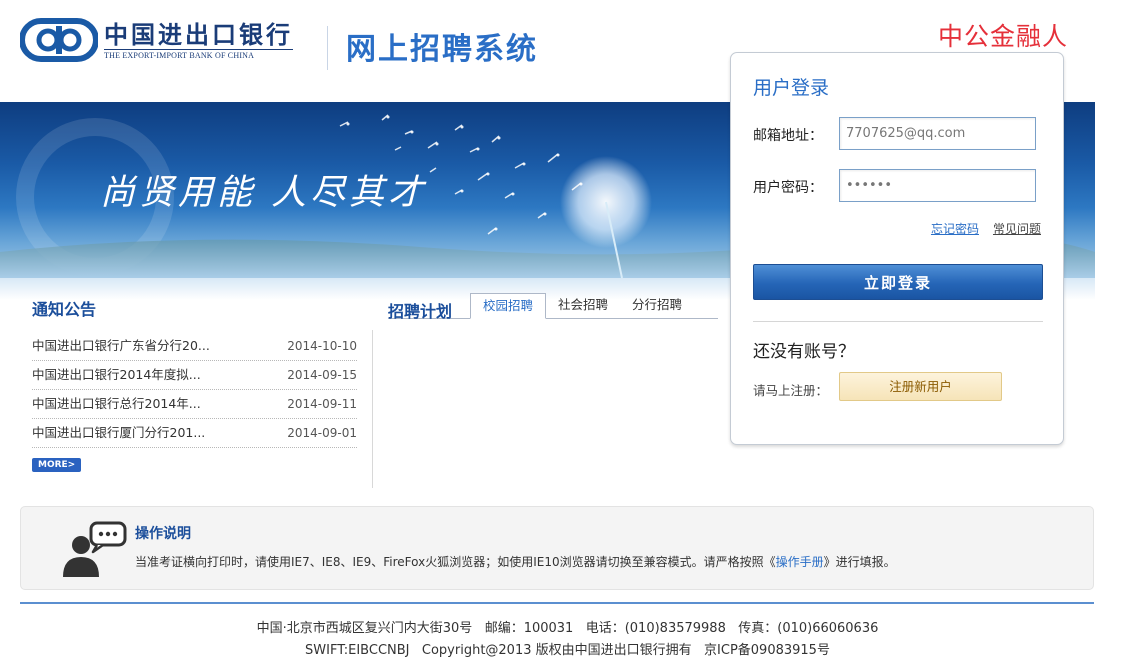 Image resolution: width=1135 pixels, height=666 pixels. What do you see at coordinates (1003, 36) in the screenshot?
I see `watermark-text: 中公金融人` at bounding box center [1003, 36].